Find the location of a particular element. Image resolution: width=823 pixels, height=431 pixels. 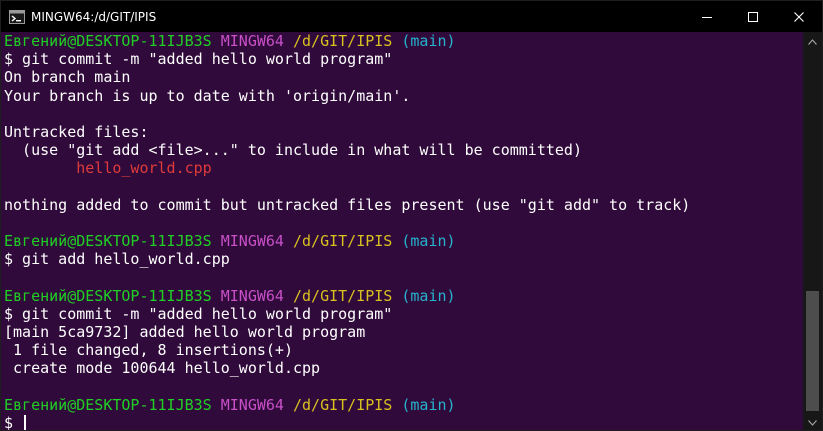

output-line: On branch main is located at coordinates (67, 77).